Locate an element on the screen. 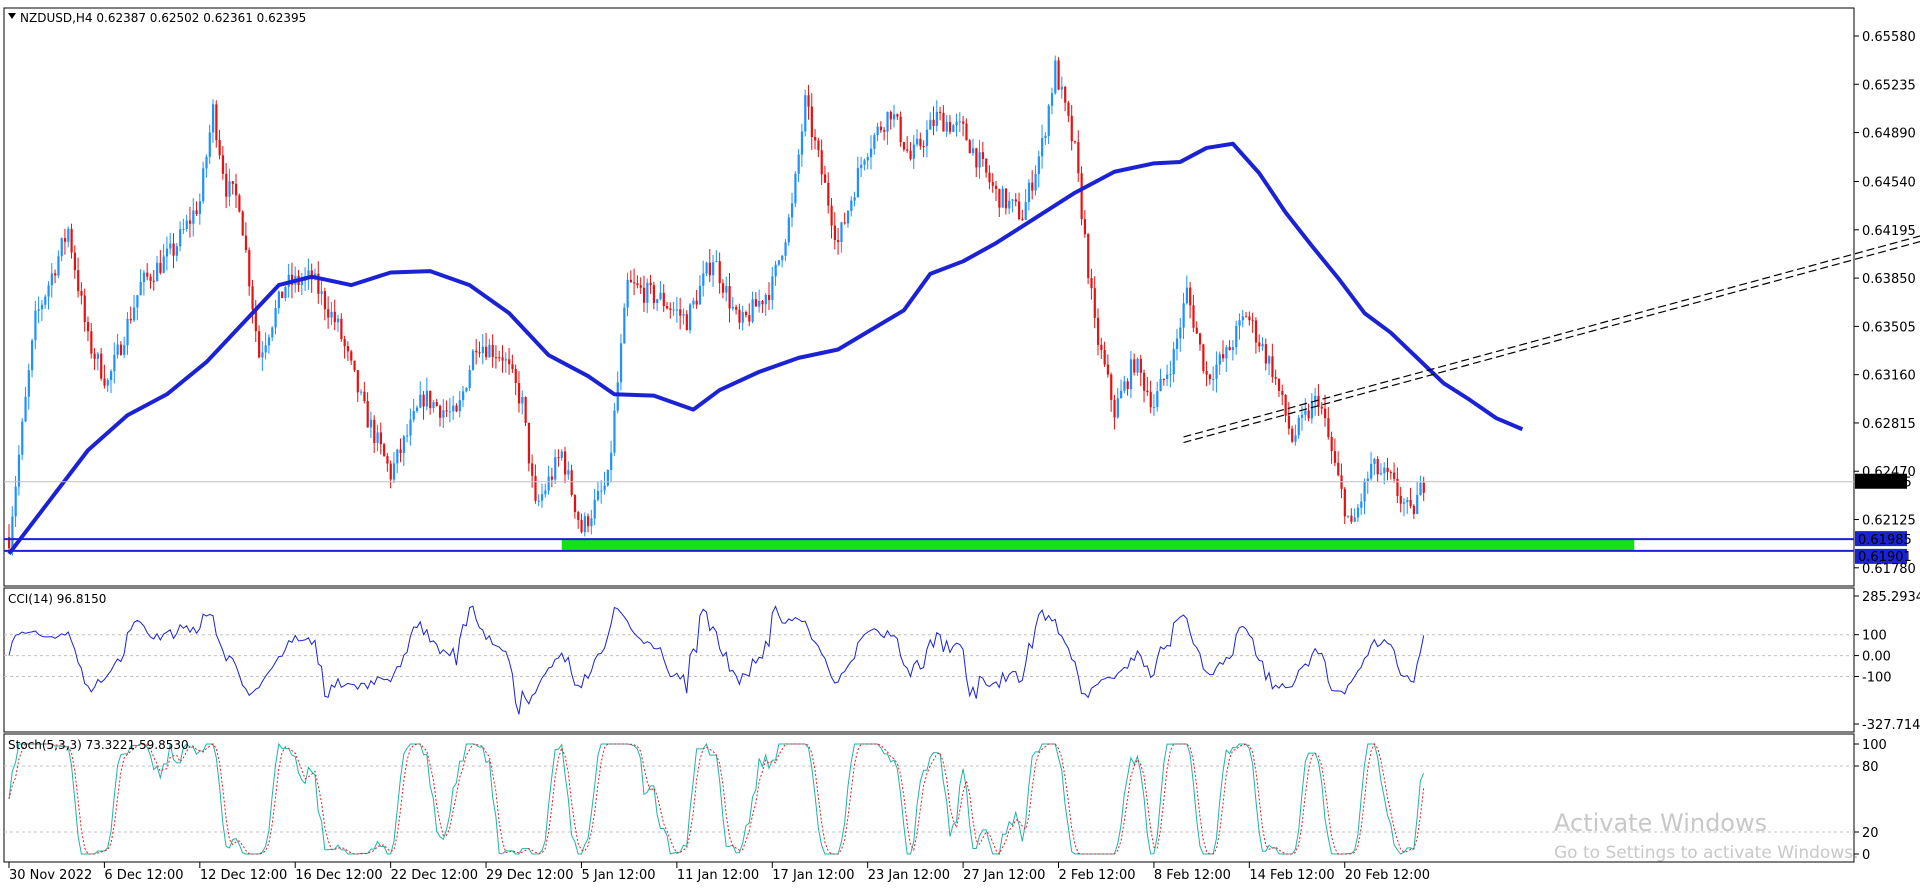 The height and width of the screenshot is (888, 1920). price-tick-label: 0.63505 is located at coordinates (1889, 327).